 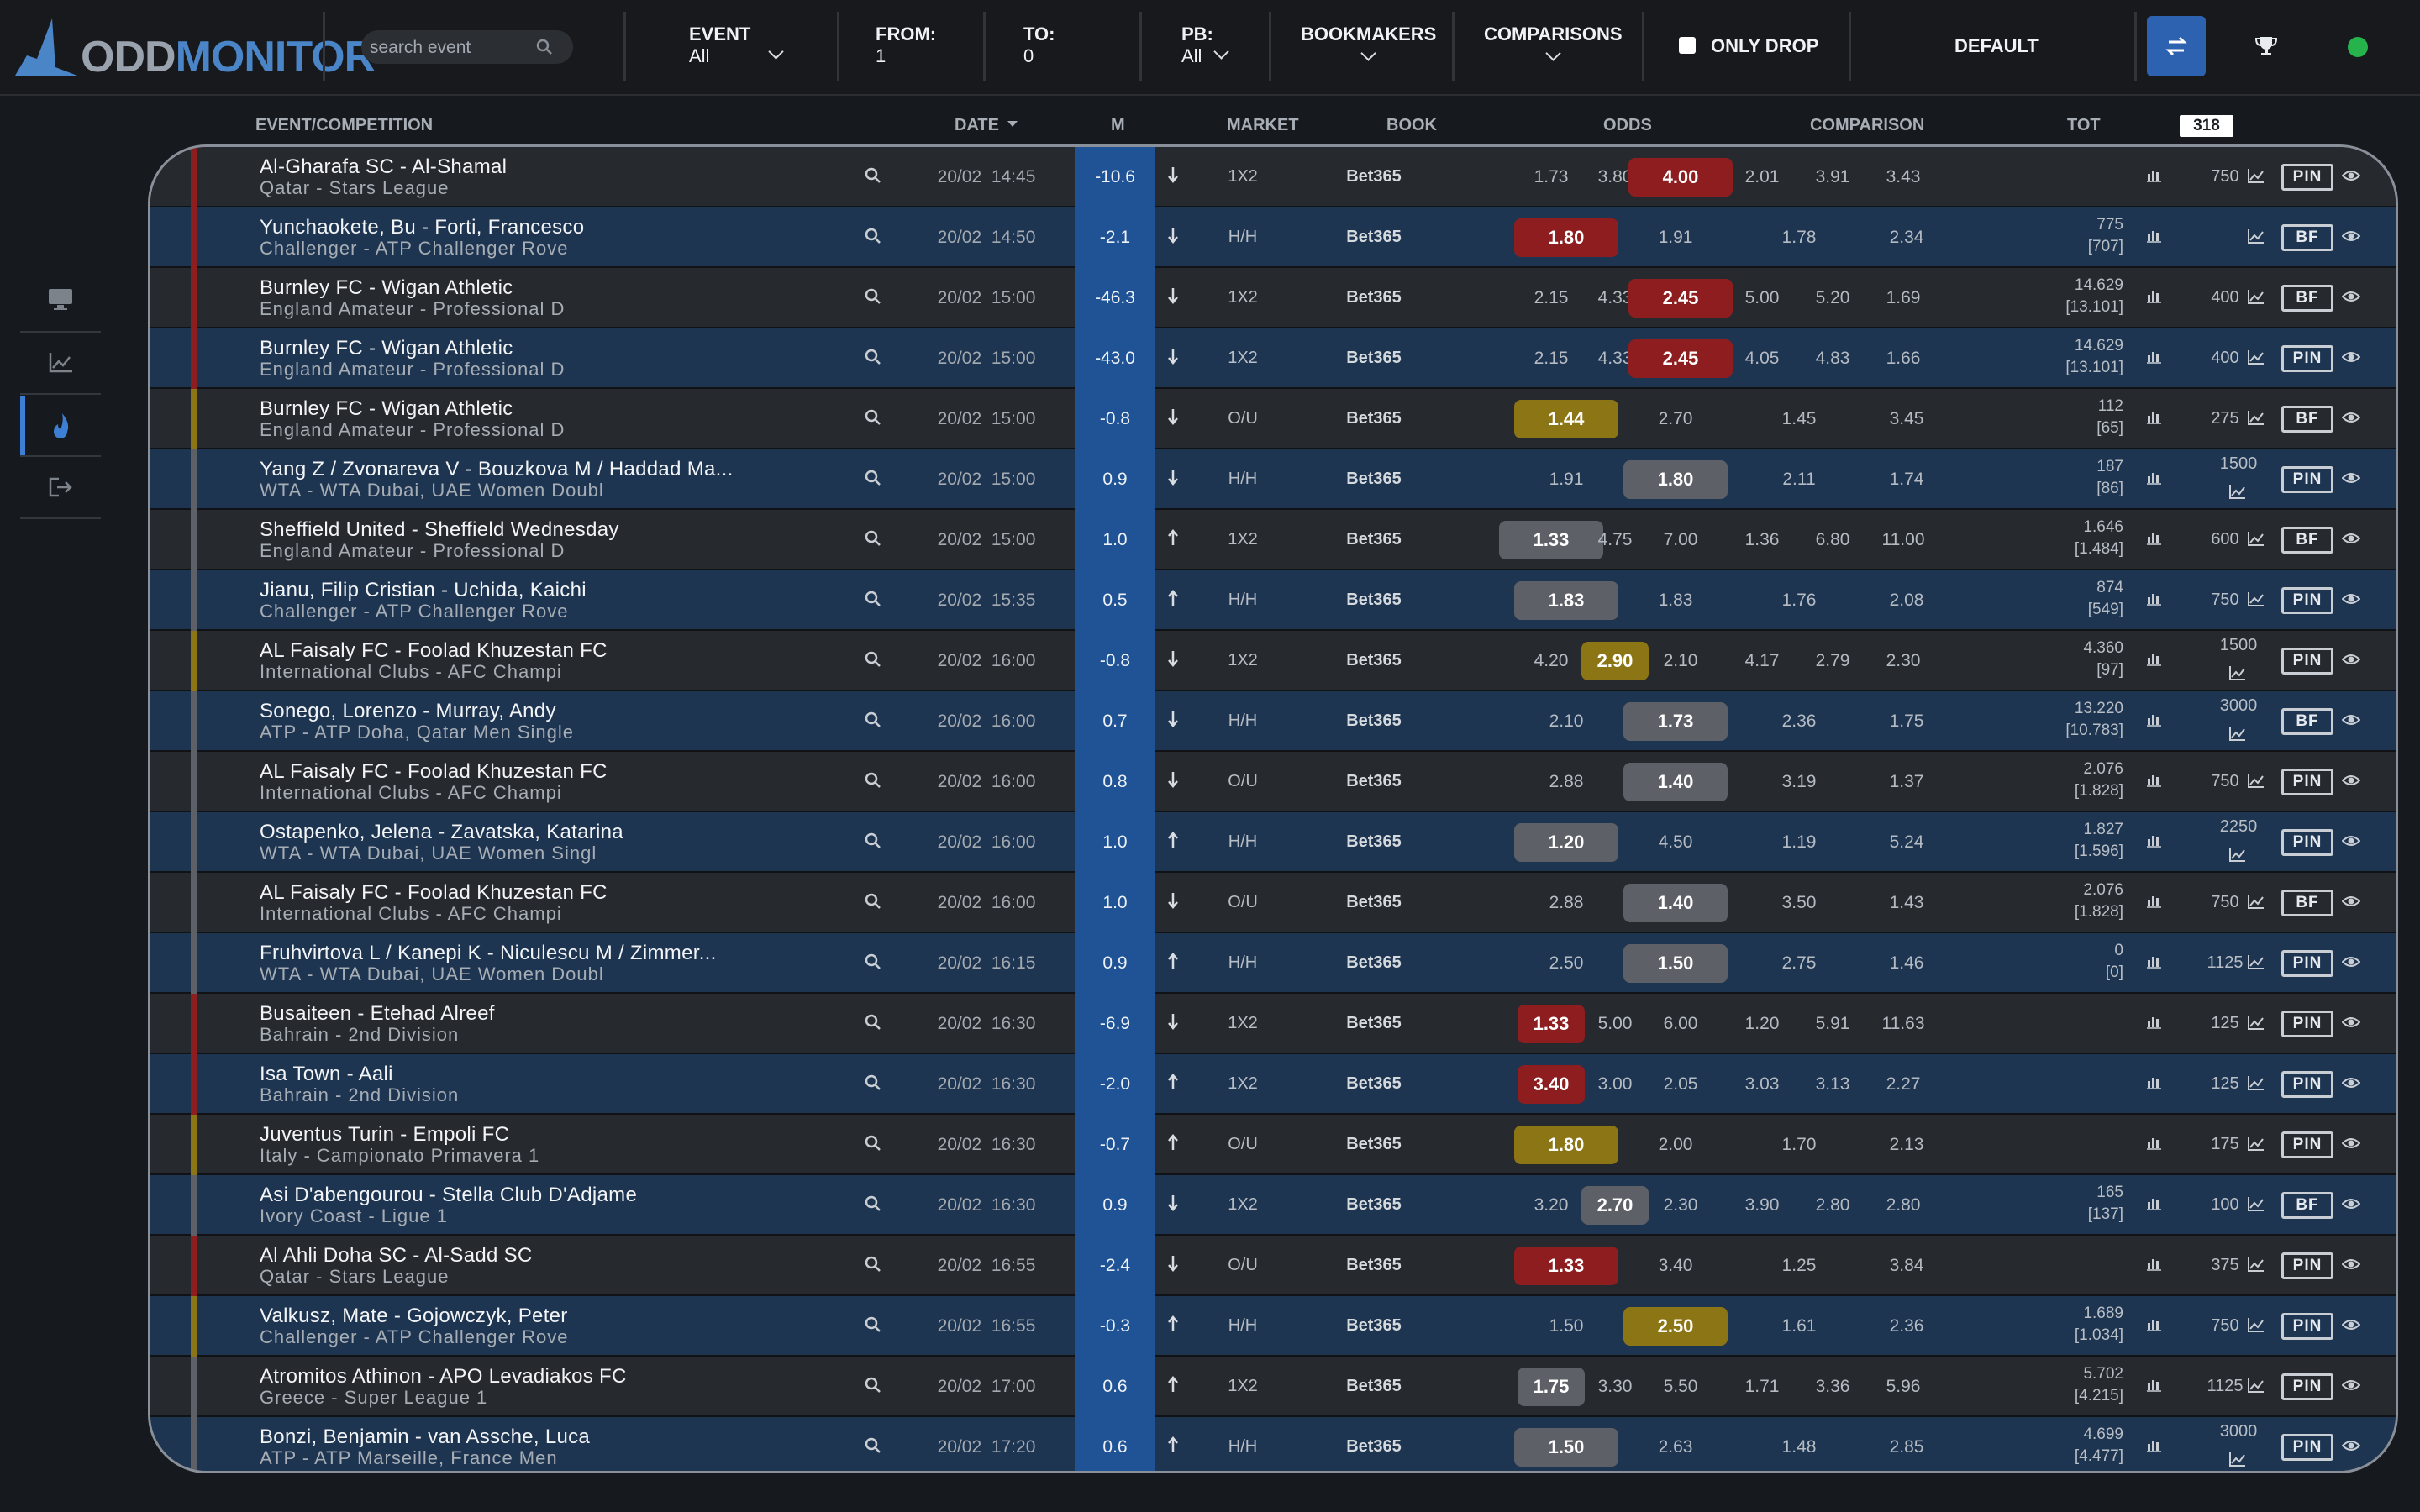 I want to click on sidebar-item-charts, so click(x=60, y=363).